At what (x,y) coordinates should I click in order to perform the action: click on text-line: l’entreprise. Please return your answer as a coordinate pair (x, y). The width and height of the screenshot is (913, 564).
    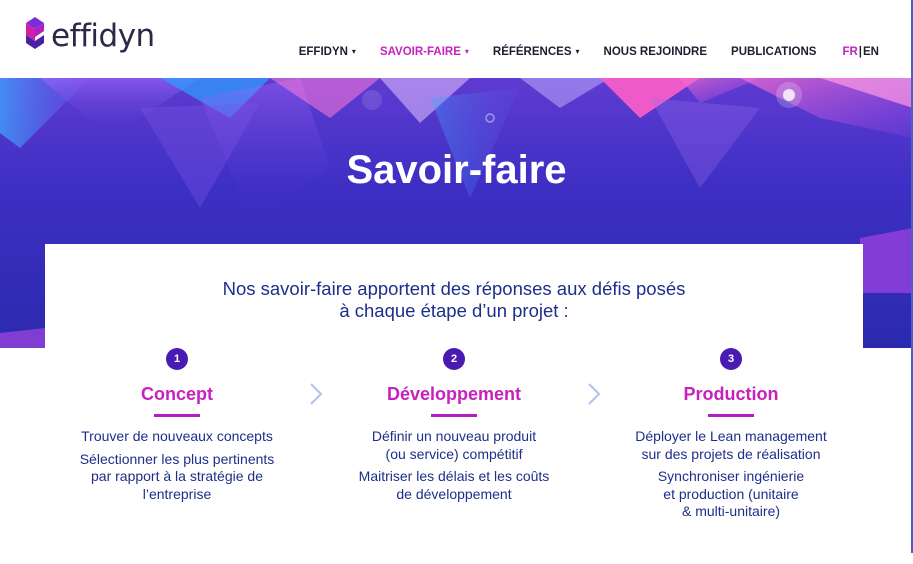
    Looking at the image, I should click on (177, 493).